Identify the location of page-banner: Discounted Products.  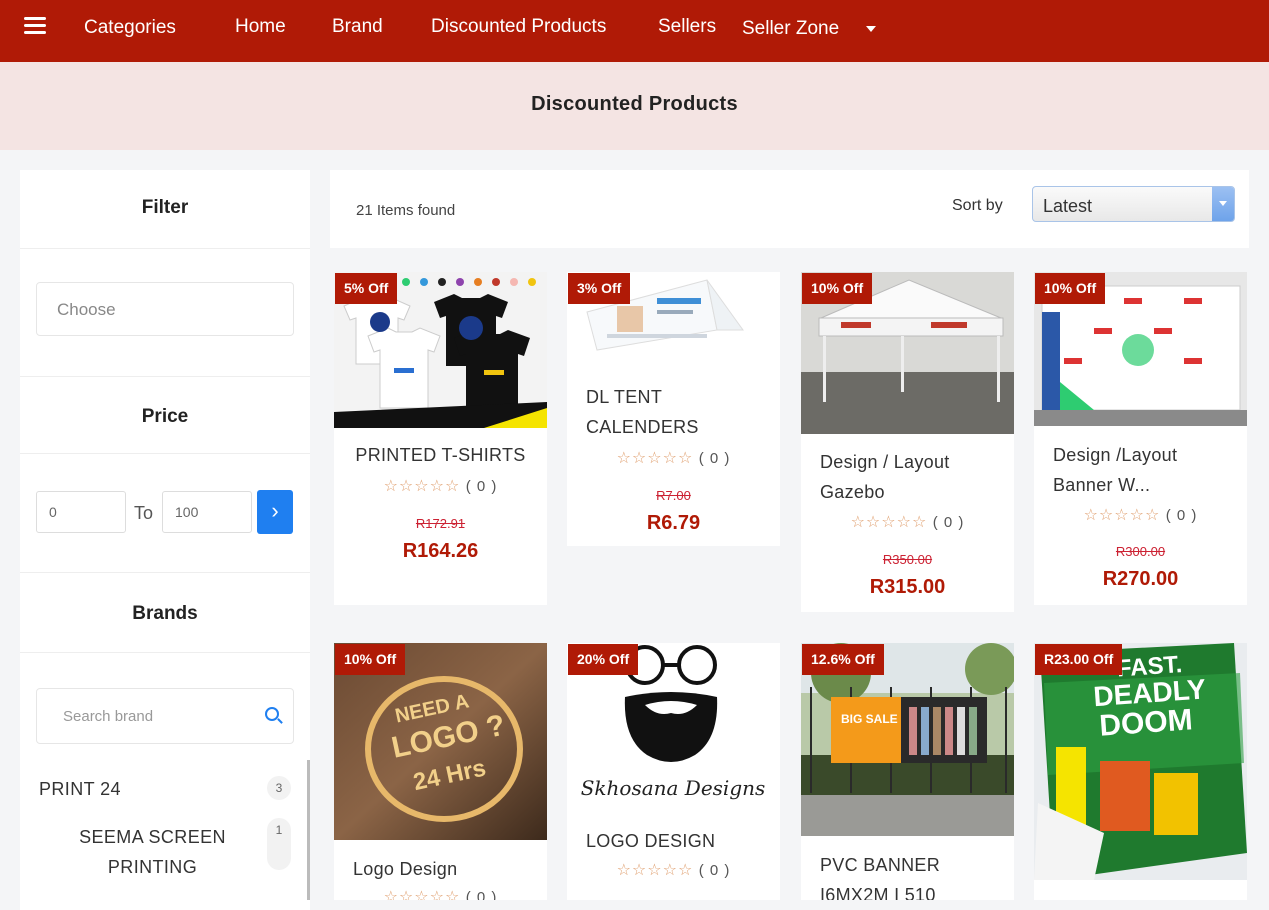
(634, 106).